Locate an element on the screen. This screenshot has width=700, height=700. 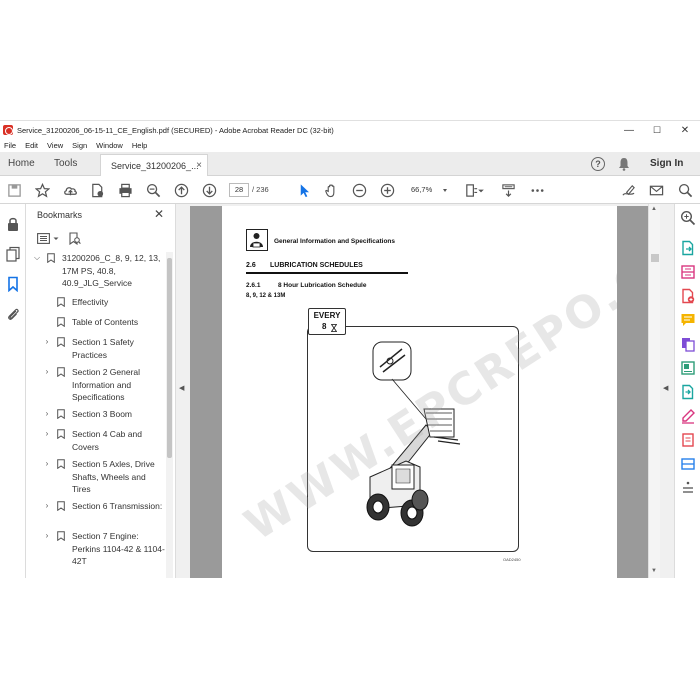
right-tools-rail is located at coordinates (687, 391).